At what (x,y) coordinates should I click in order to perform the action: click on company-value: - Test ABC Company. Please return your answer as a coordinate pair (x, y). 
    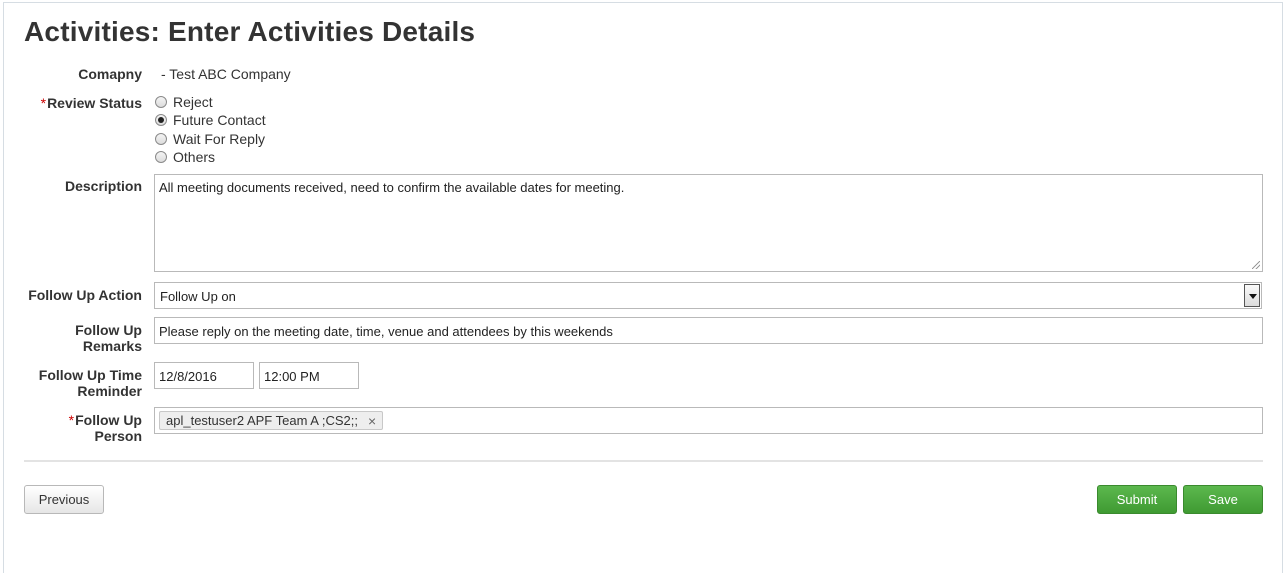
    Looking at the image, I should click on (226, 74).